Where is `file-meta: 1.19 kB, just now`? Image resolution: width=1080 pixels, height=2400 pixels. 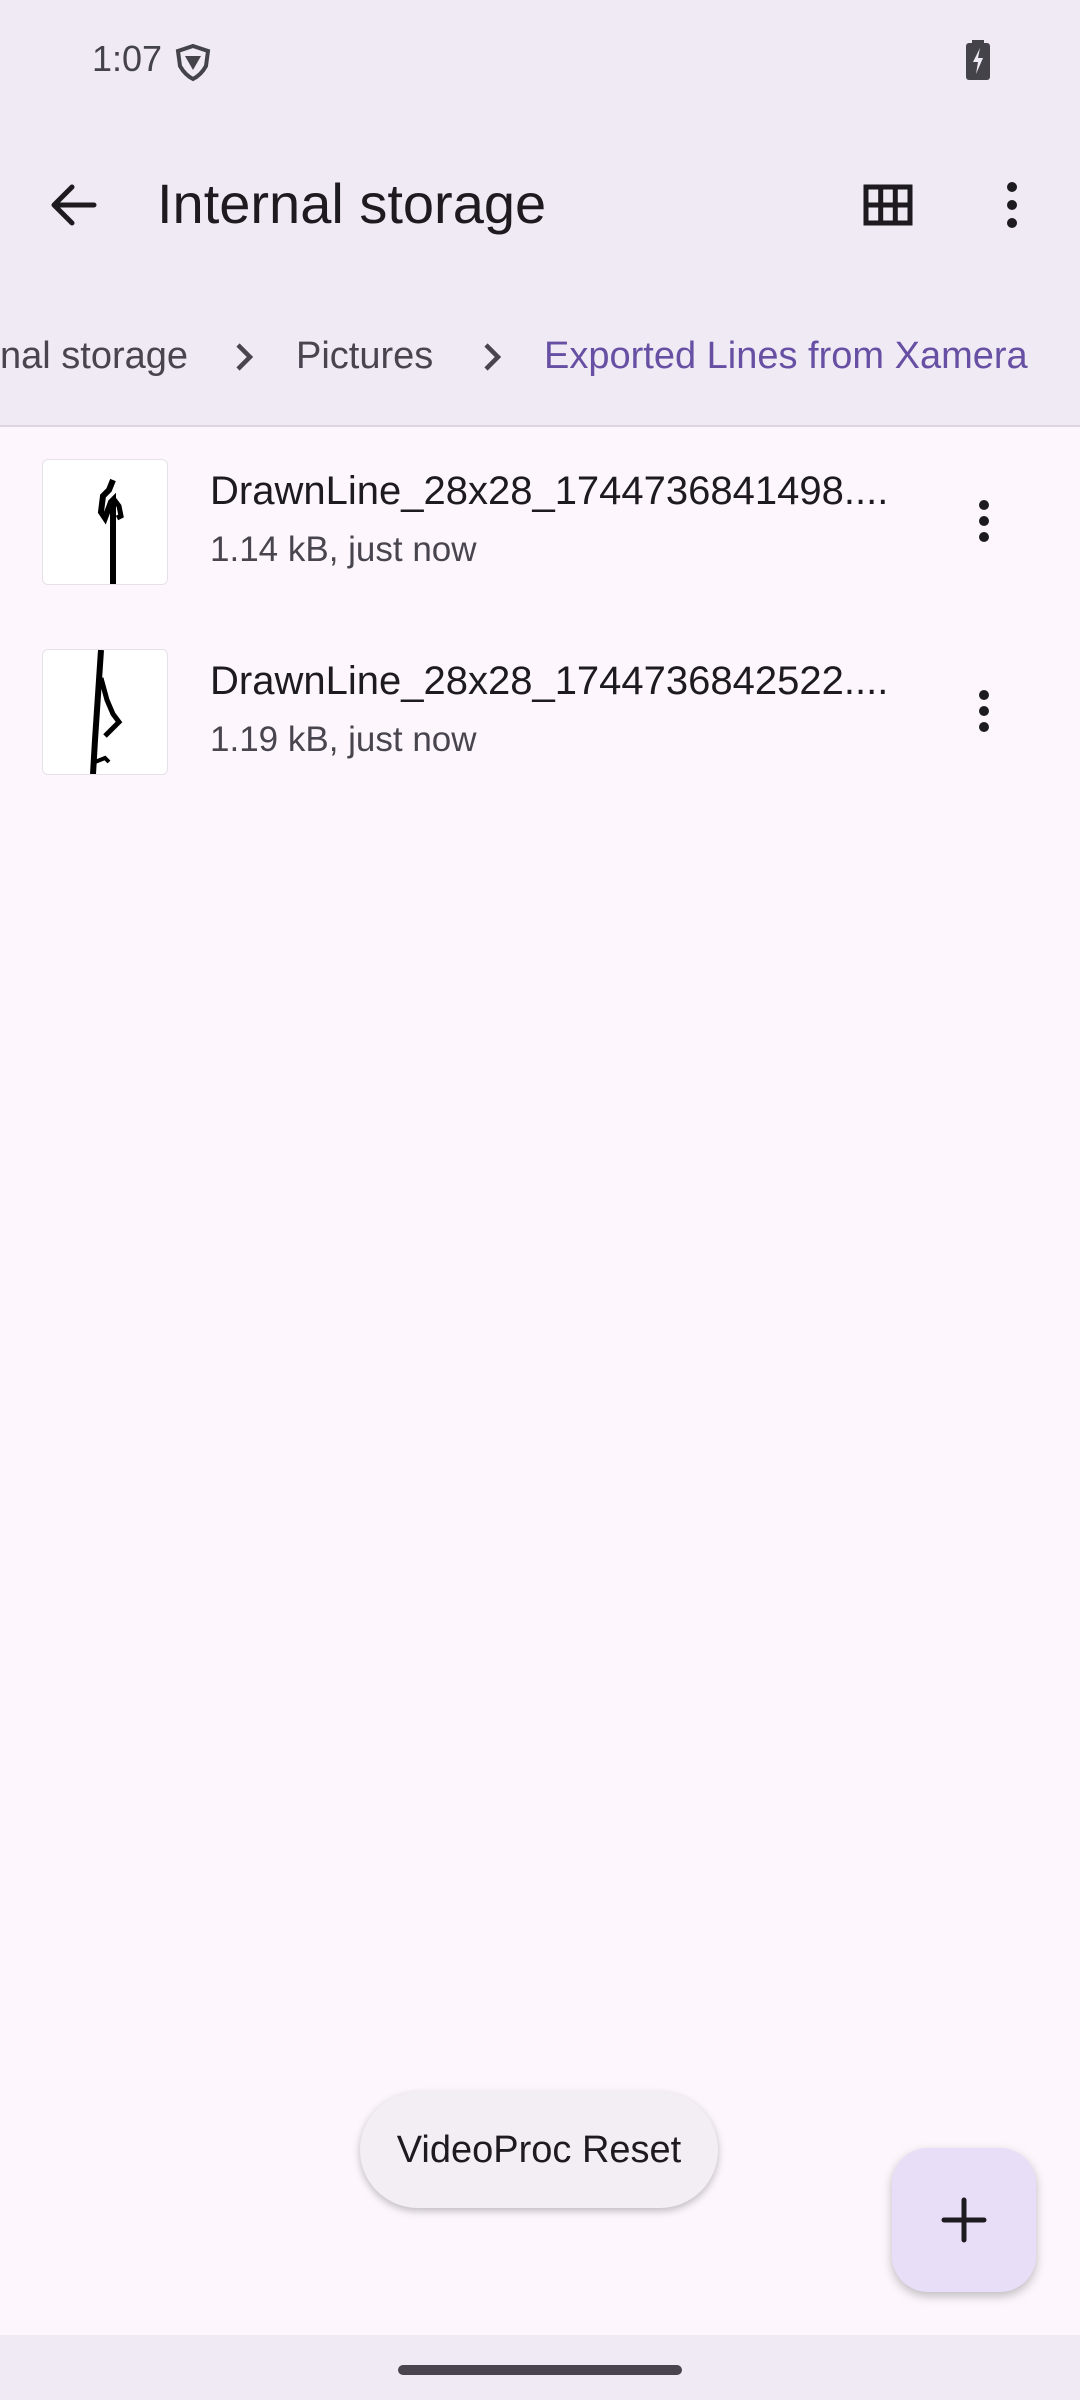 file-meta: 1.19 kB, just now is located at coordinates (343, 739).